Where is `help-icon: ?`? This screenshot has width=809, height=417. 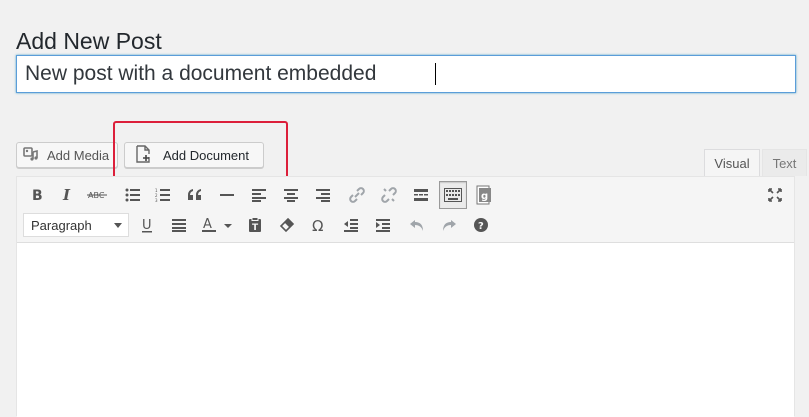
help-icon: ? is located at coordinates (481, 225).